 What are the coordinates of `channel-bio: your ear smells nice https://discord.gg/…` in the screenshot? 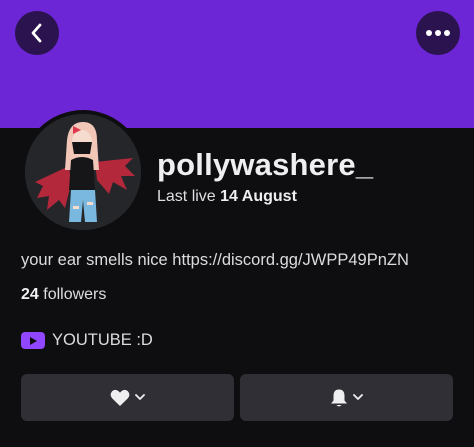 It's located at (215, 260).